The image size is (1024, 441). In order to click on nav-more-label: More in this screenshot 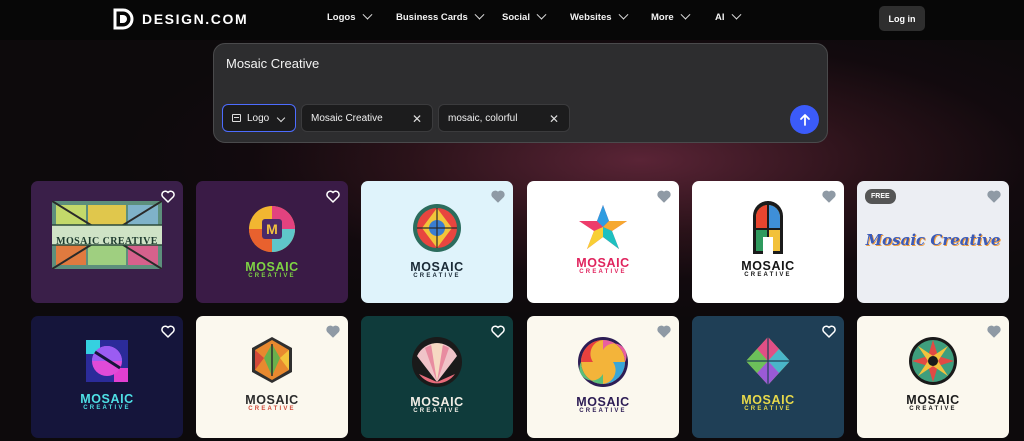, I will do `click(662, 17)`.